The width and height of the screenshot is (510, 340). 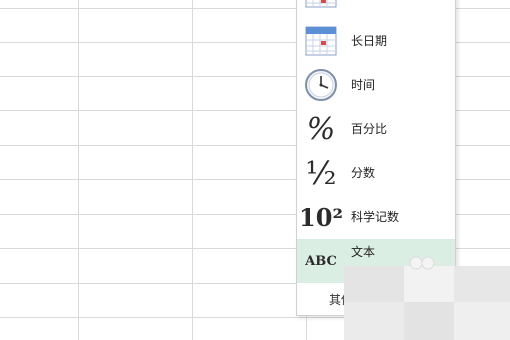 I want to click on menu-item-label: 长日期, so click(x=369, y=41).